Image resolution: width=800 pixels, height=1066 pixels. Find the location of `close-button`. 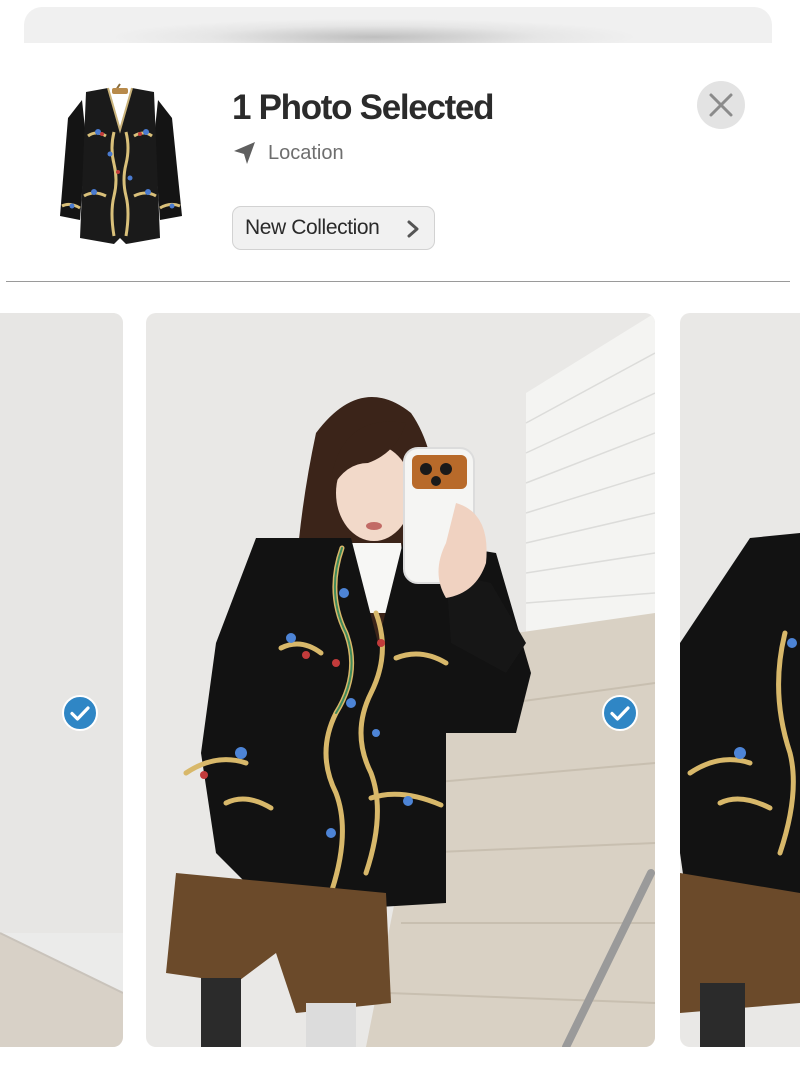

close-button is located at coordinates (721, 105).